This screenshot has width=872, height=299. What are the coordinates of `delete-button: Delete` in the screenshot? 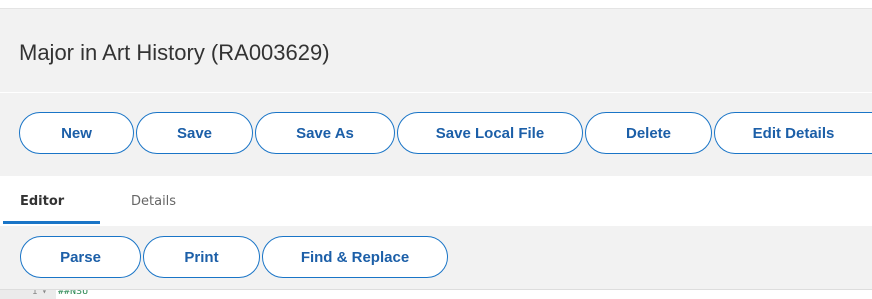 It's located at (648, 133).